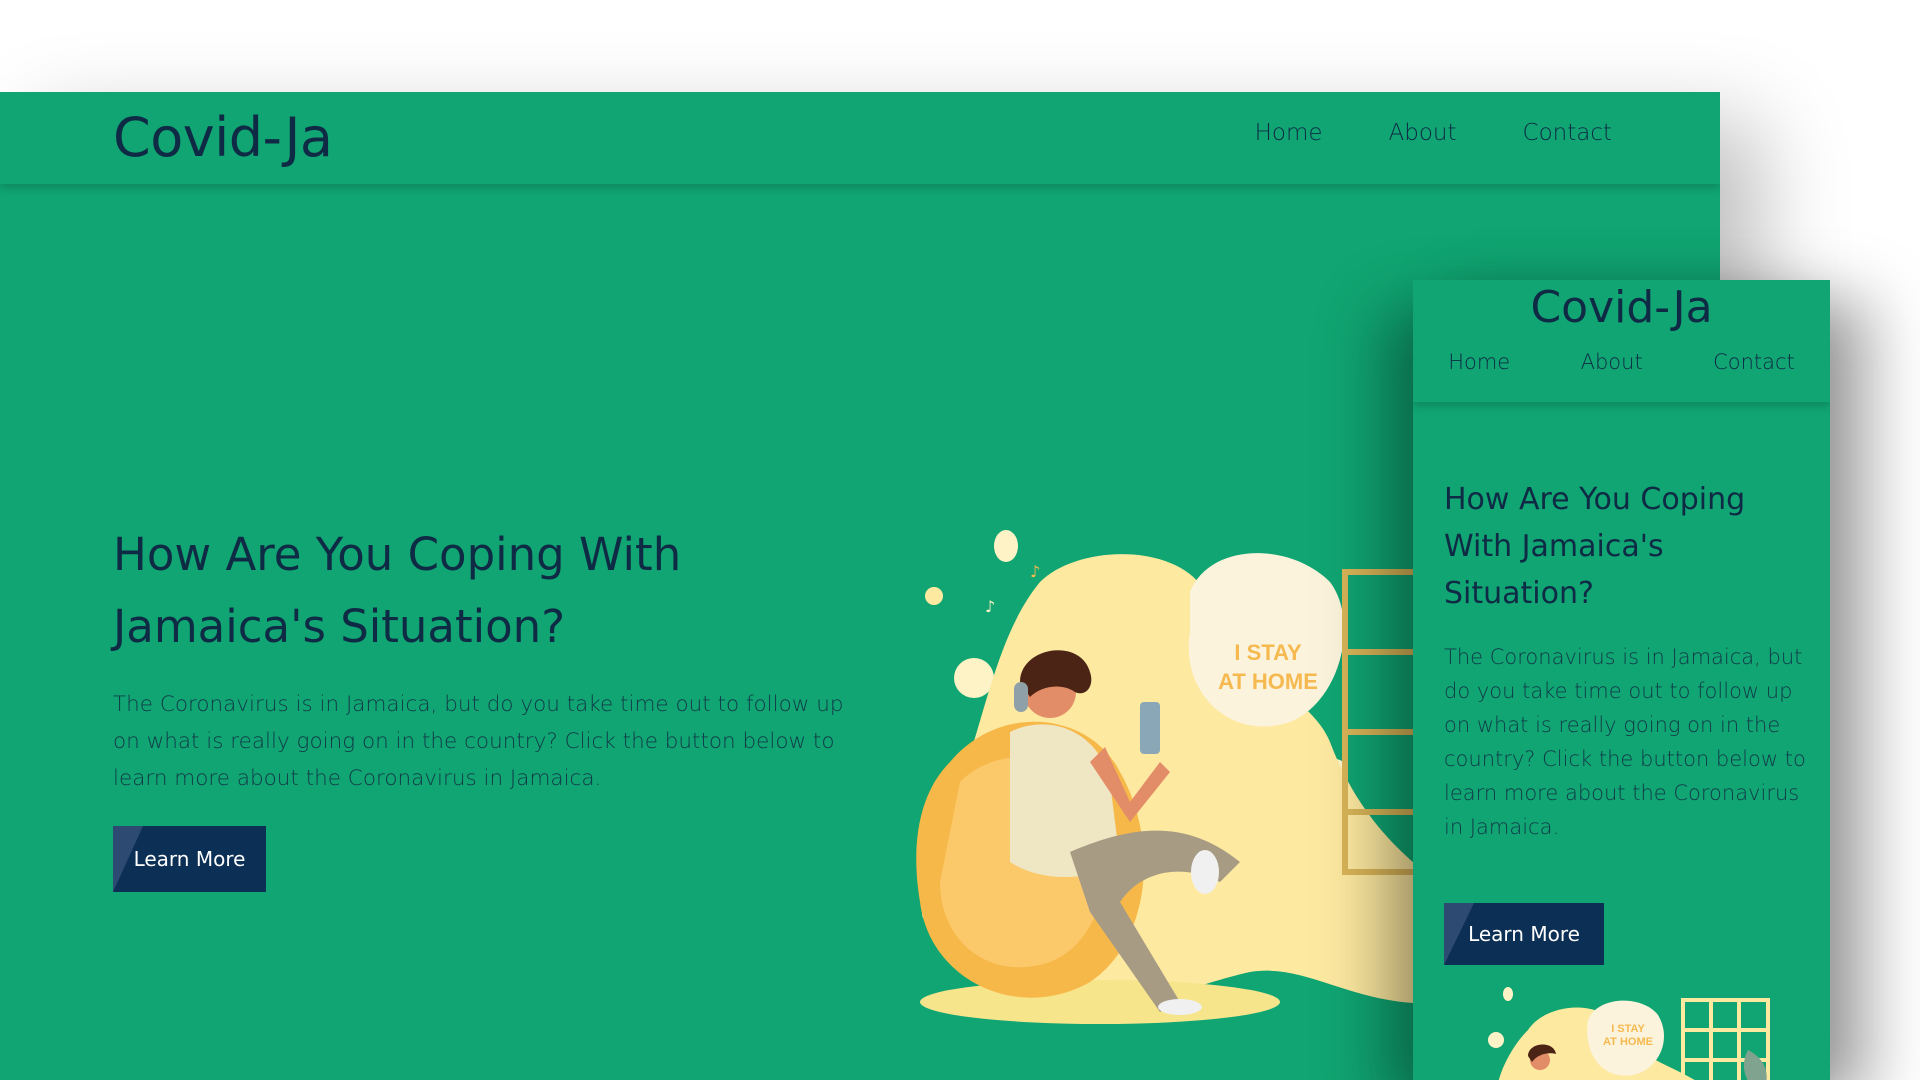  I want to click on nav-link-home: Home, so click(1289, 133).